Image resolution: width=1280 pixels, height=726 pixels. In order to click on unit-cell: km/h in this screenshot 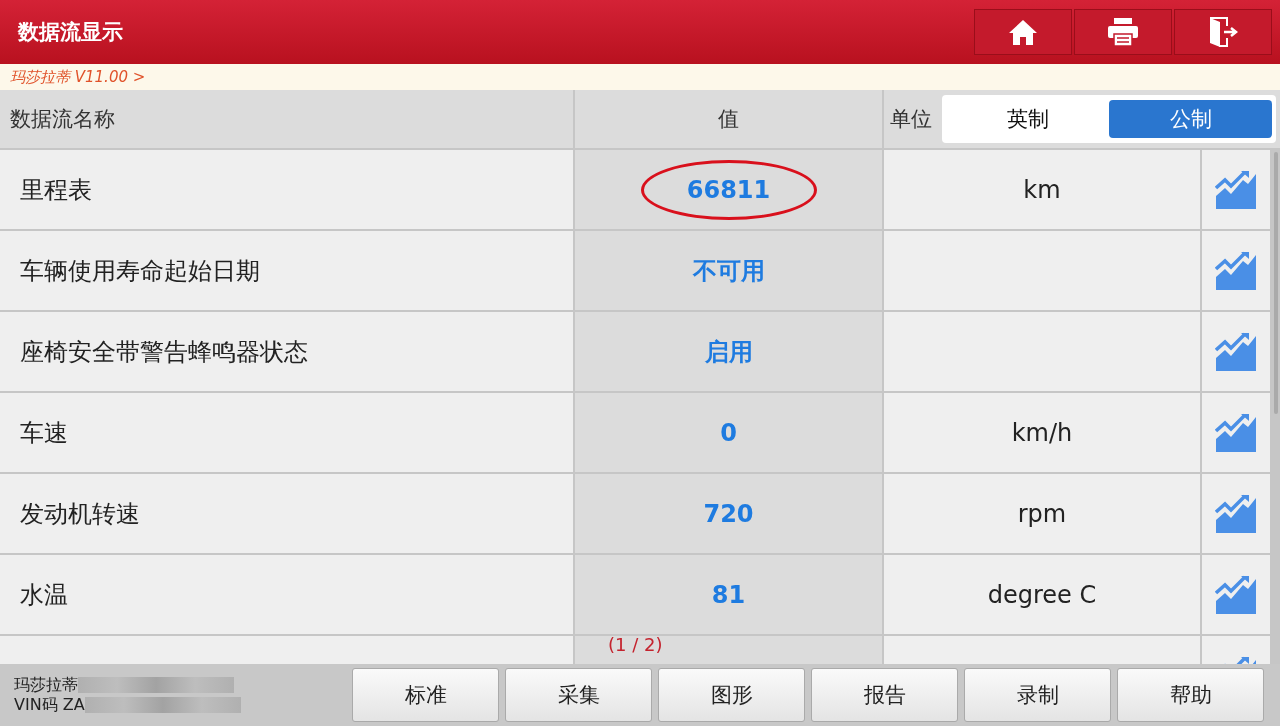, I will do `click(1042, 432)`.